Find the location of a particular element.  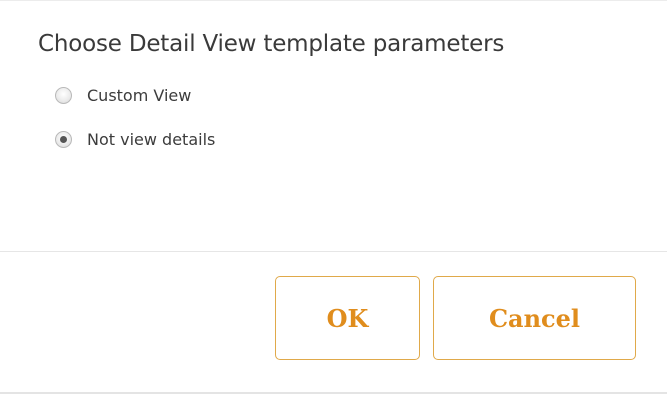

not-view-details-label: Not view details is located at coordinates (151, 139).